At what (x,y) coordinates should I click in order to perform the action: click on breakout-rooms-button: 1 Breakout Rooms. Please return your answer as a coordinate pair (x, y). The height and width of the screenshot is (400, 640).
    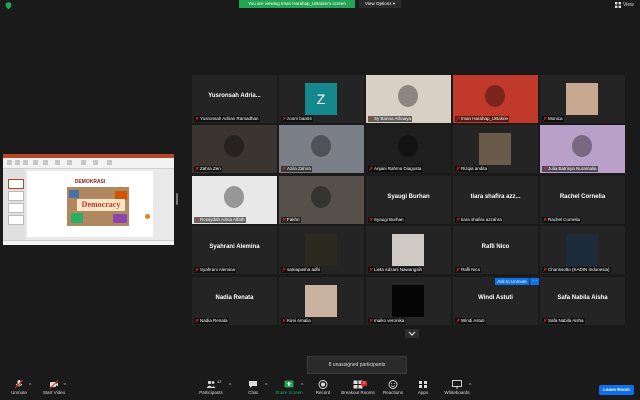
    Looking at the image, I should click on (358, 389).